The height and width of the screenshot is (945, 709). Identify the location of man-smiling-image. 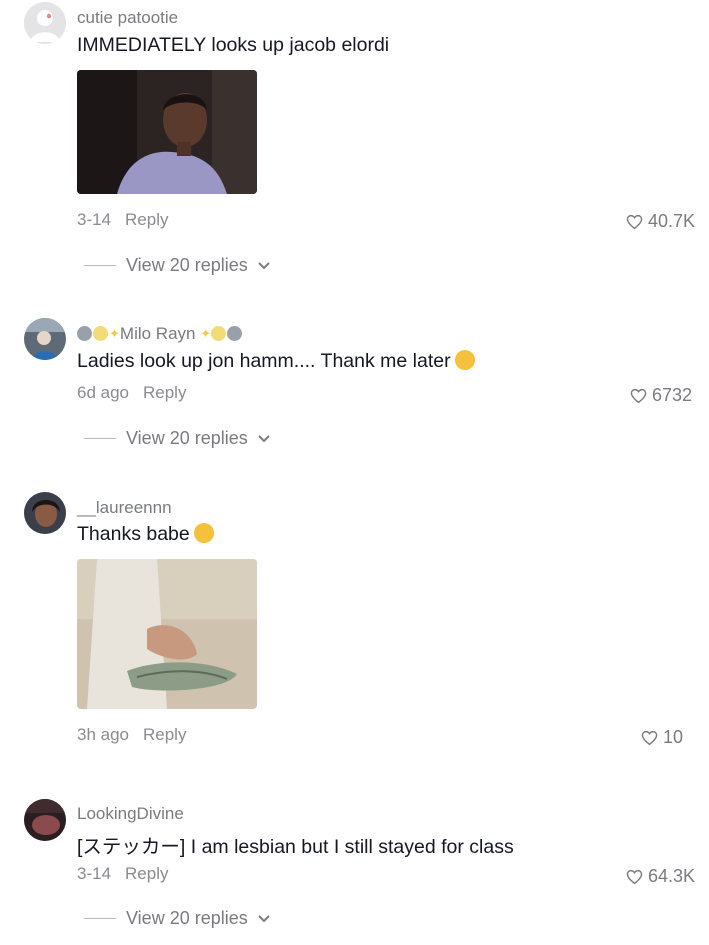
(167, 132).